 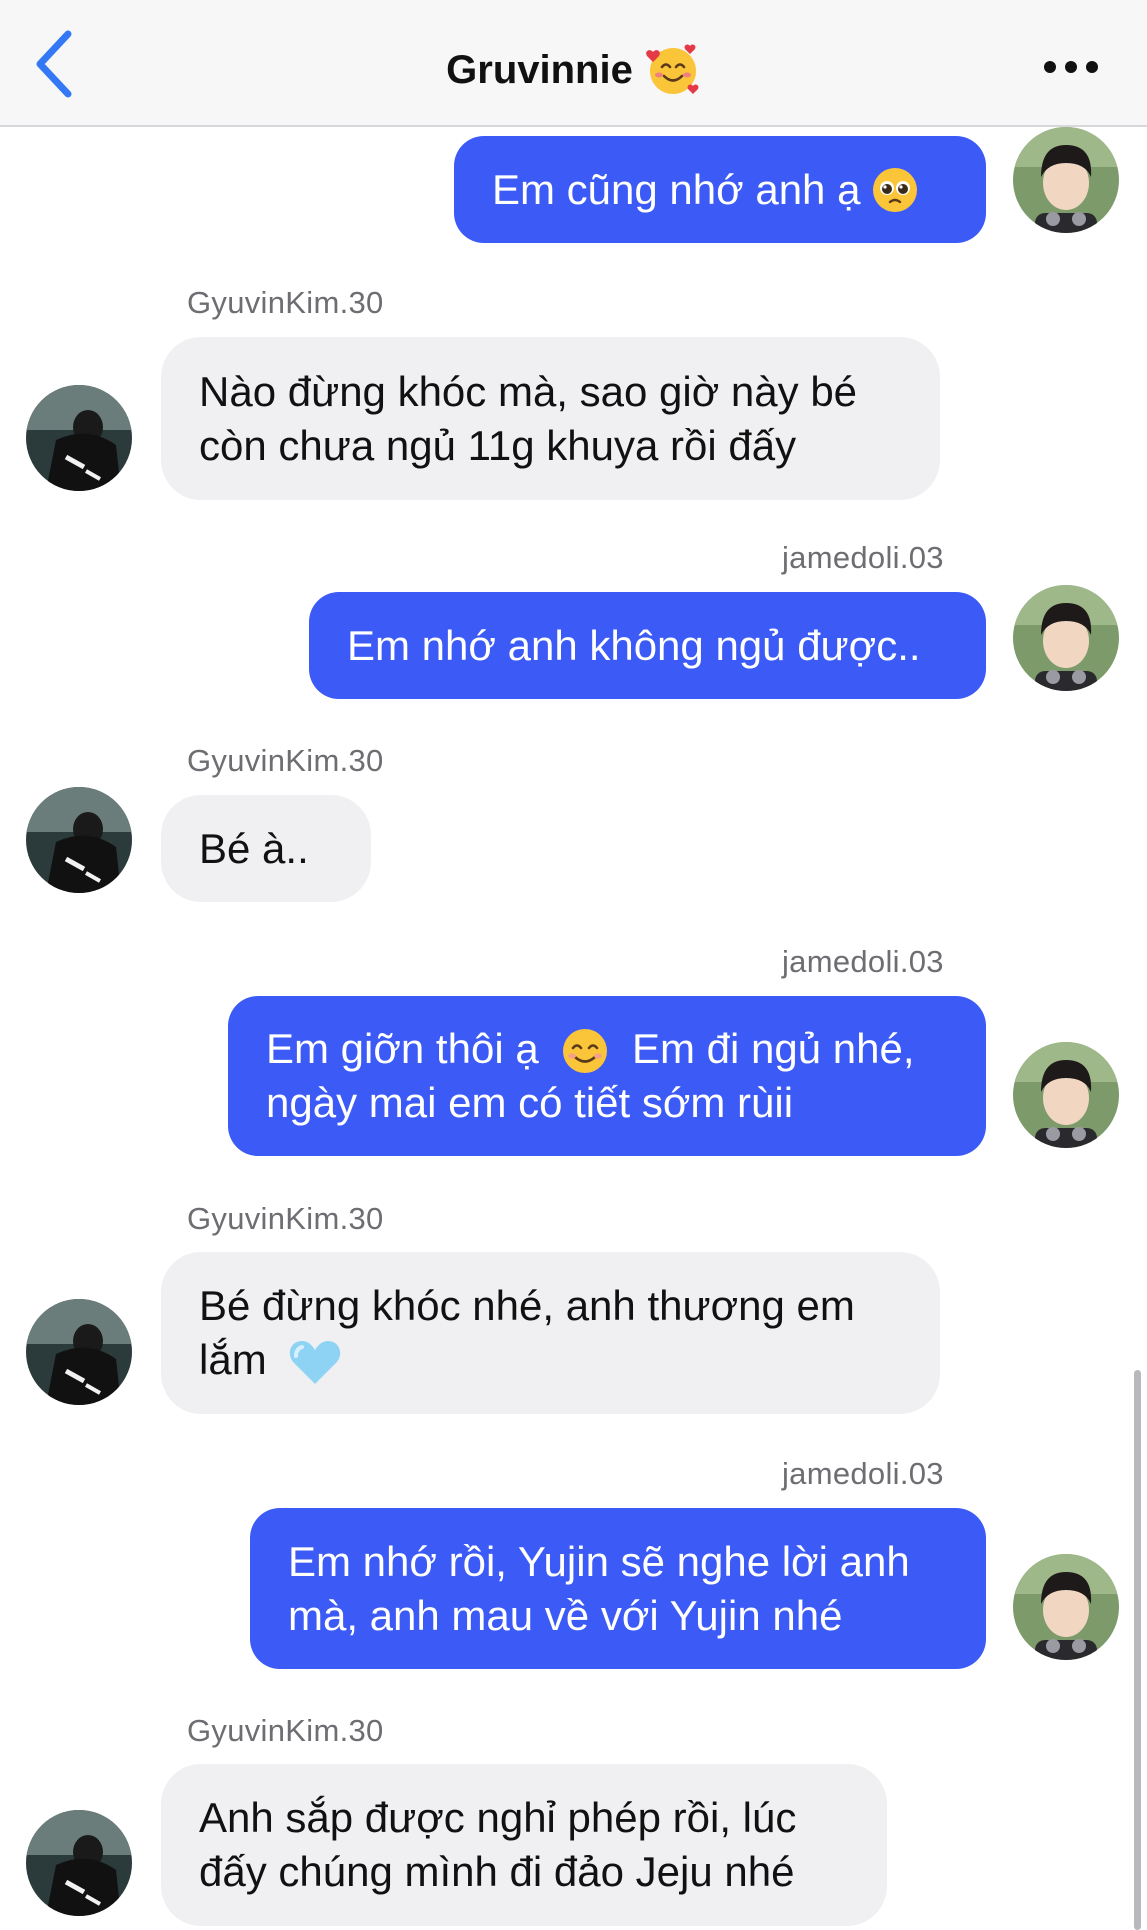 What do you see at coordinates (530, 1103) in the screenshot?
I see `message-text-line: ngày mai em có tiết sớm rùii` at bounding box center [530, 1103].